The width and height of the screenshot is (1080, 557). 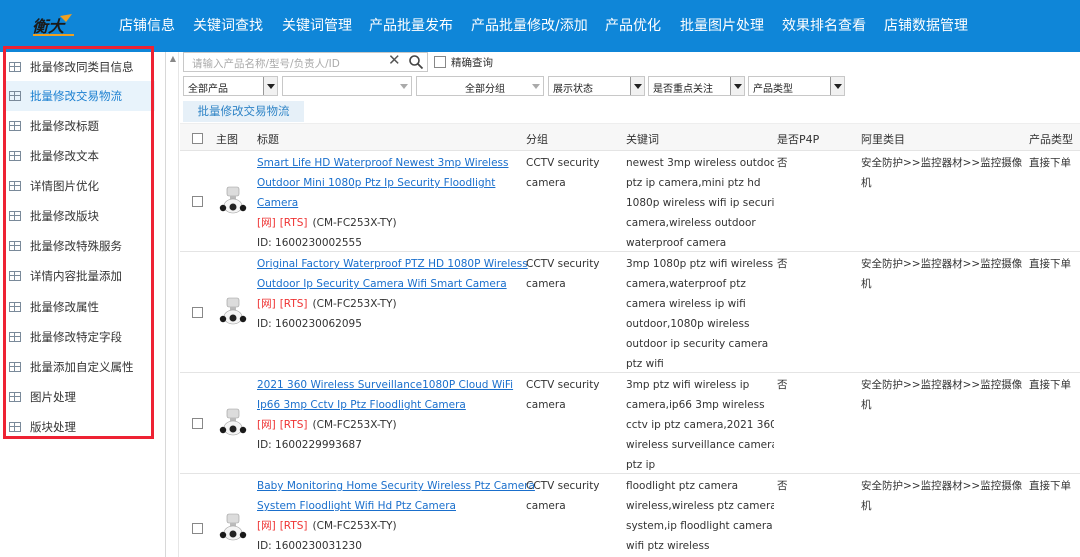 I want to click on sidebar-item-image-processing: 图片处理, so click(x=79, y=397).